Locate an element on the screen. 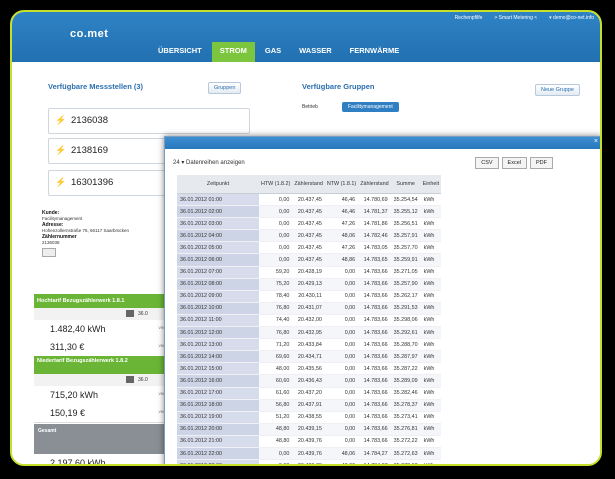 The width and height of the screenshot is (615, 479). table-cell: 47,26 is located at coordinates (341, 248).